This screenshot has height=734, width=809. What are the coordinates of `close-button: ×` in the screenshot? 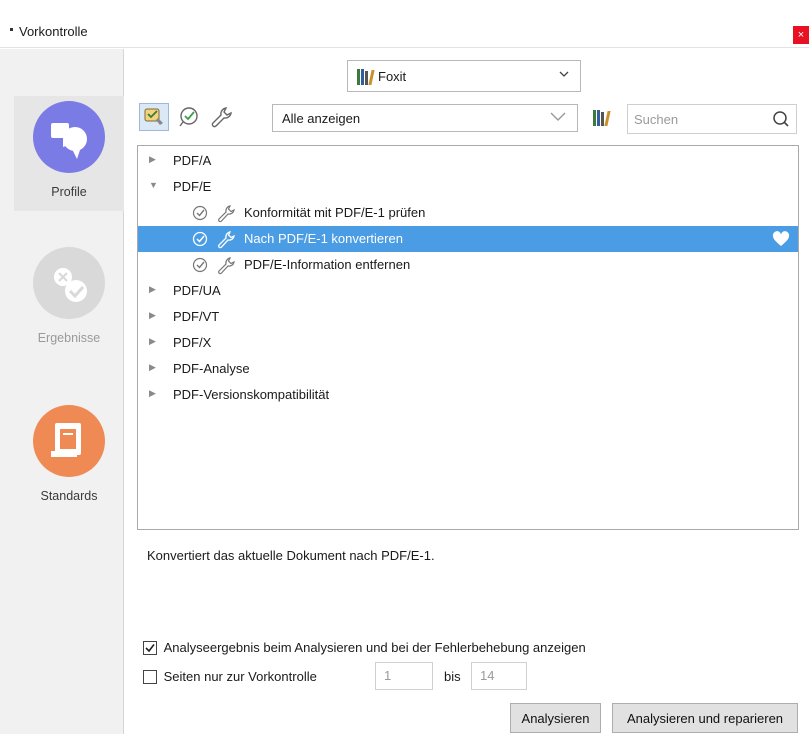 It's located at (801, 35).